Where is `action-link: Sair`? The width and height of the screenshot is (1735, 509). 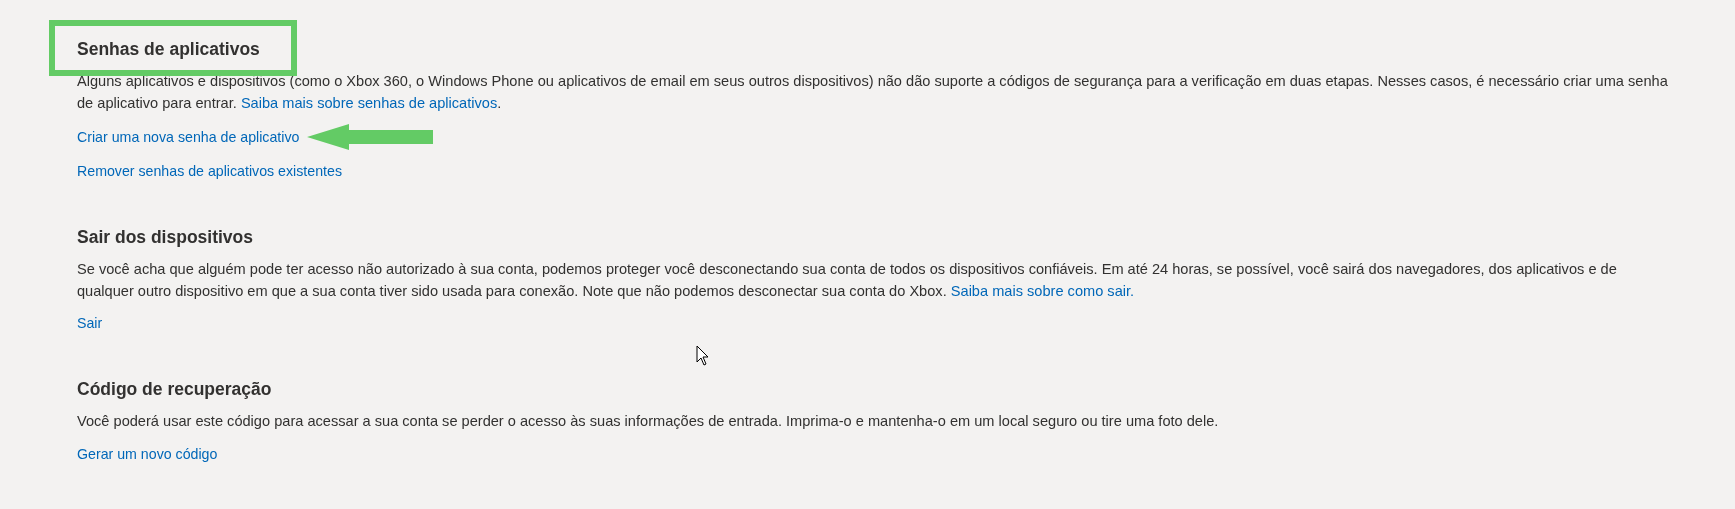
action-link: Sair is located at coordinates (90, 323).